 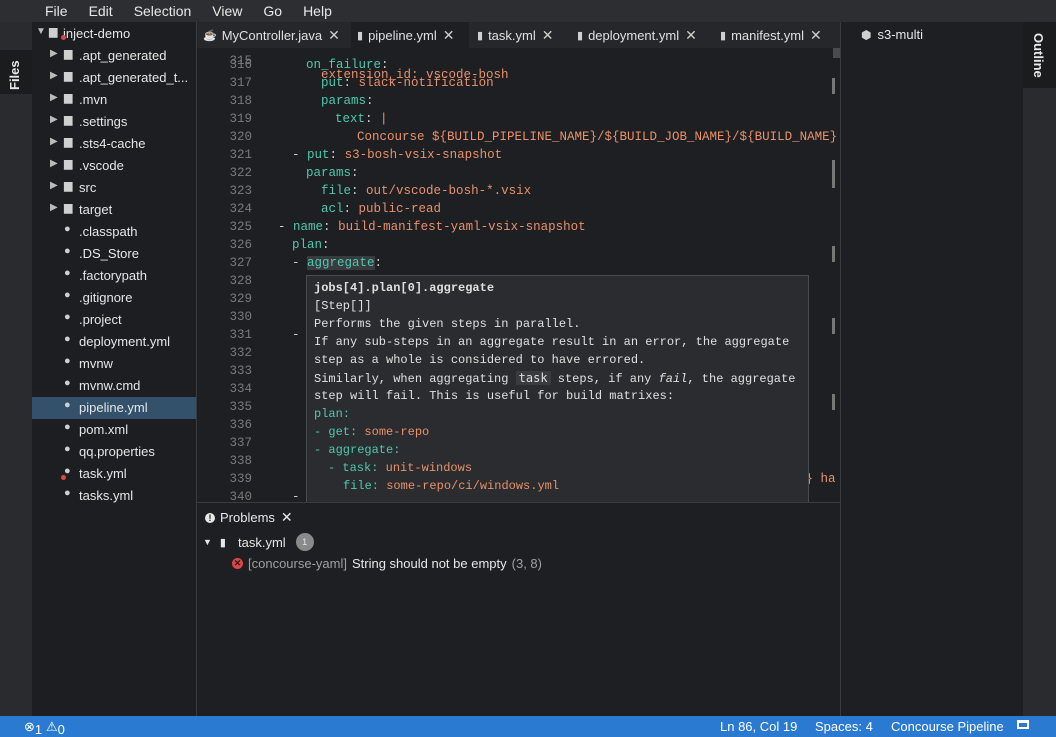 What do you see at coordinates (240, 353) in the screenshot?
I see `line-number: 332` at bounding box center [240, 353].